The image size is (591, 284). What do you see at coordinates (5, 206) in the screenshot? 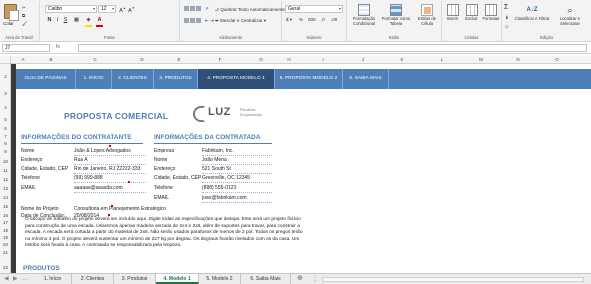
I see `row-header: 15` at bounding box center [5, 206].